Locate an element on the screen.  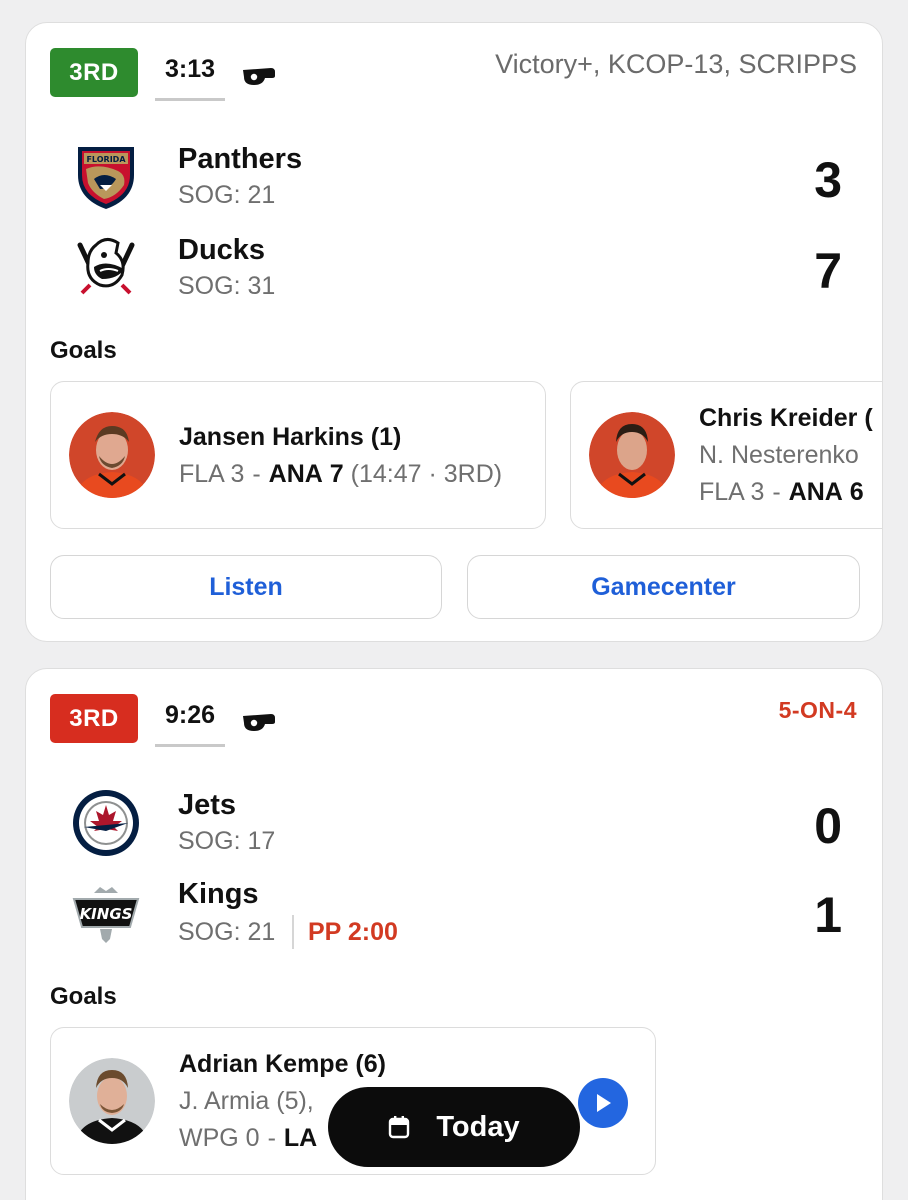
sog-kings: SOG: 21 is located at coordinates (227, 932).